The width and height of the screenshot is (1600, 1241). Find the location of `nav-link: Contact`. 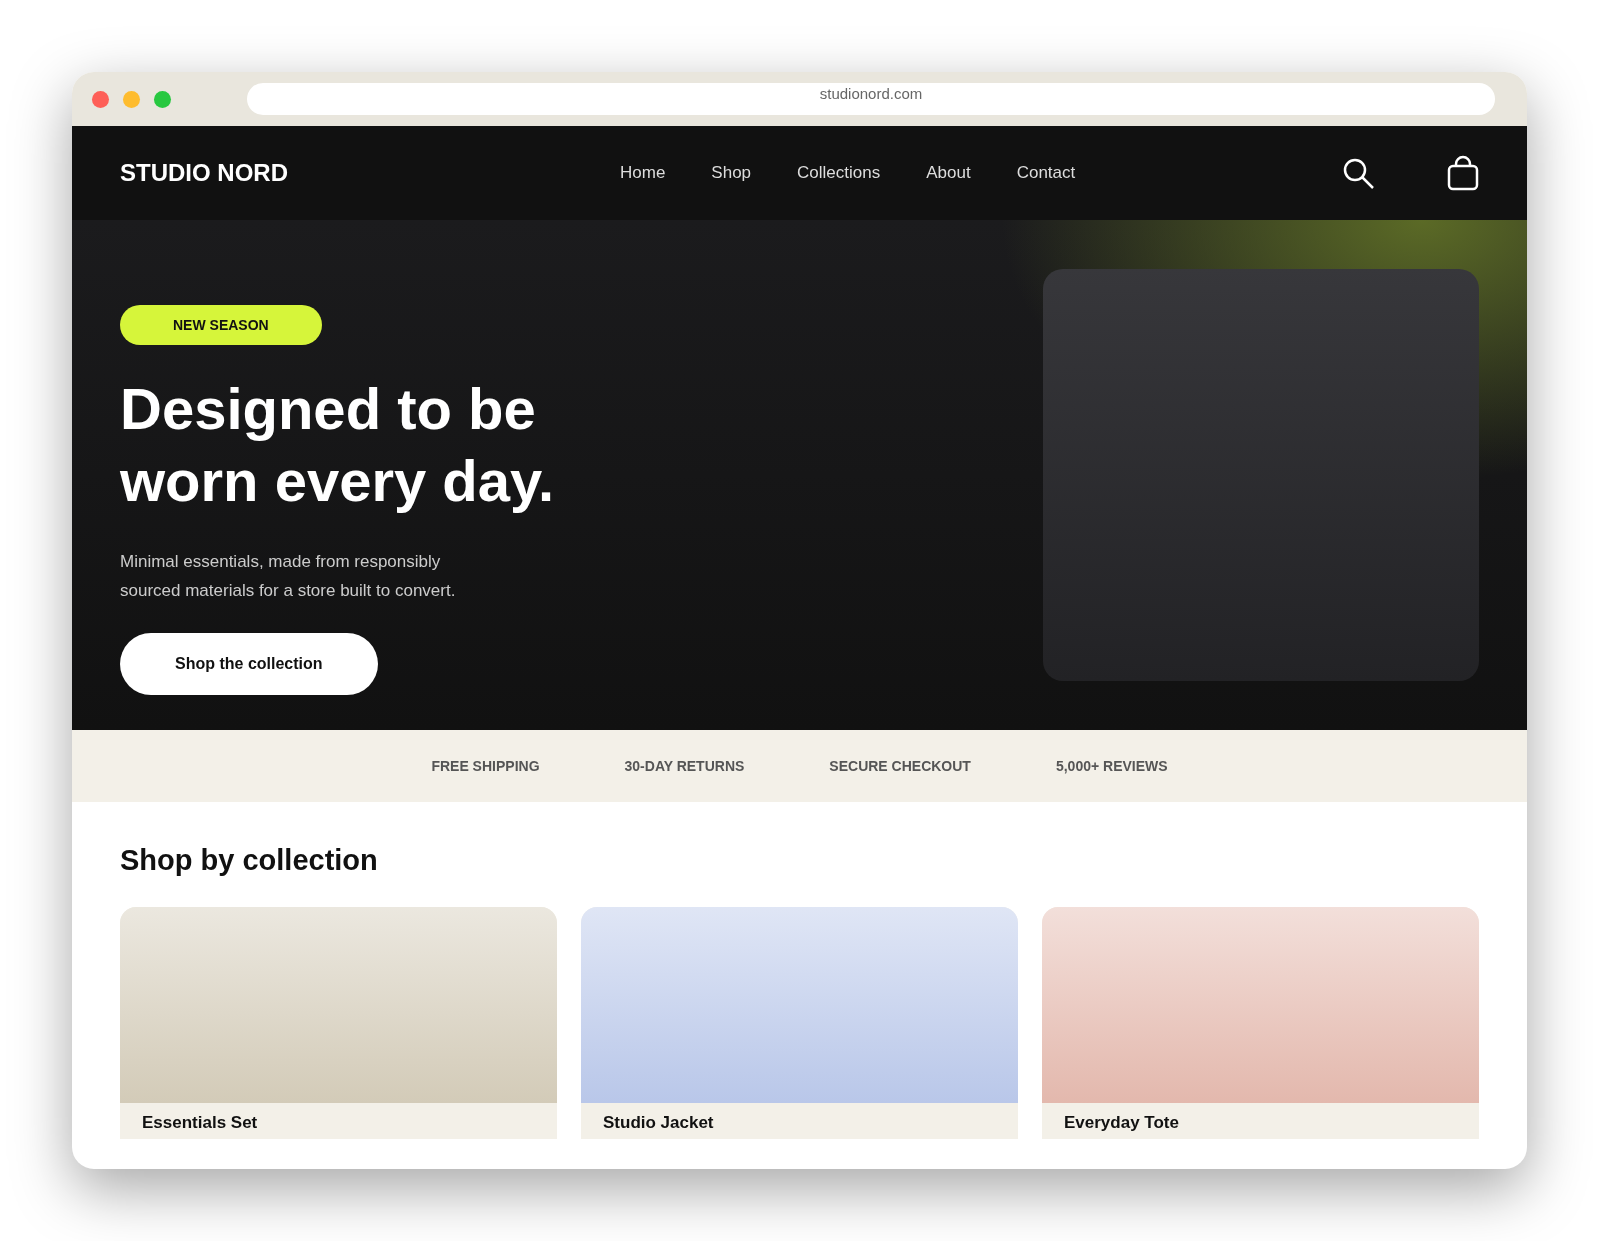

nav-link: Contact is located at coordinates (1046, 173).